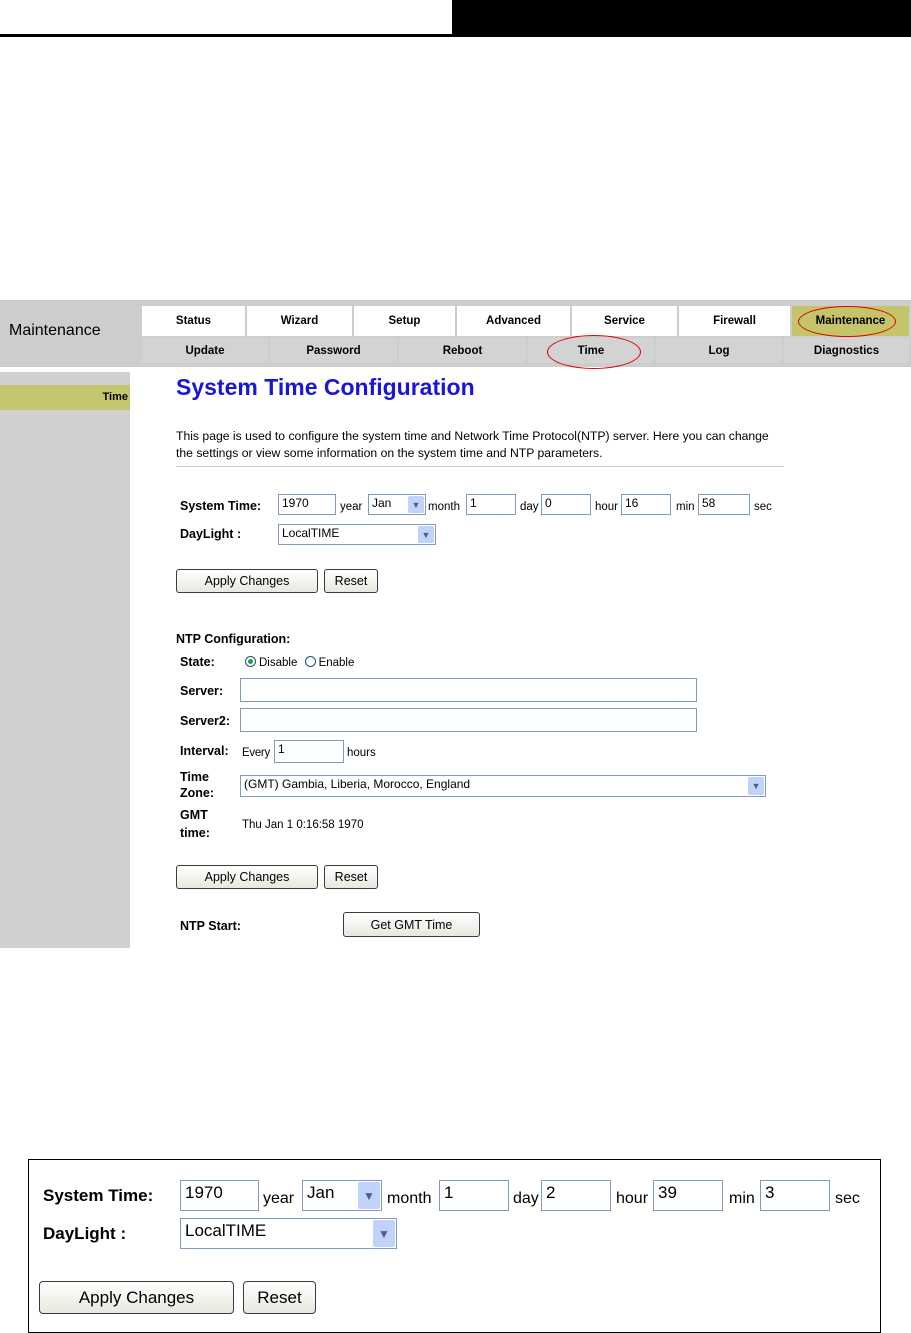 The image size is (911, 1333). Describe the element at coordinates (194, 777) in the screenshot. I see `timezone-label-line1: Time` at that location.